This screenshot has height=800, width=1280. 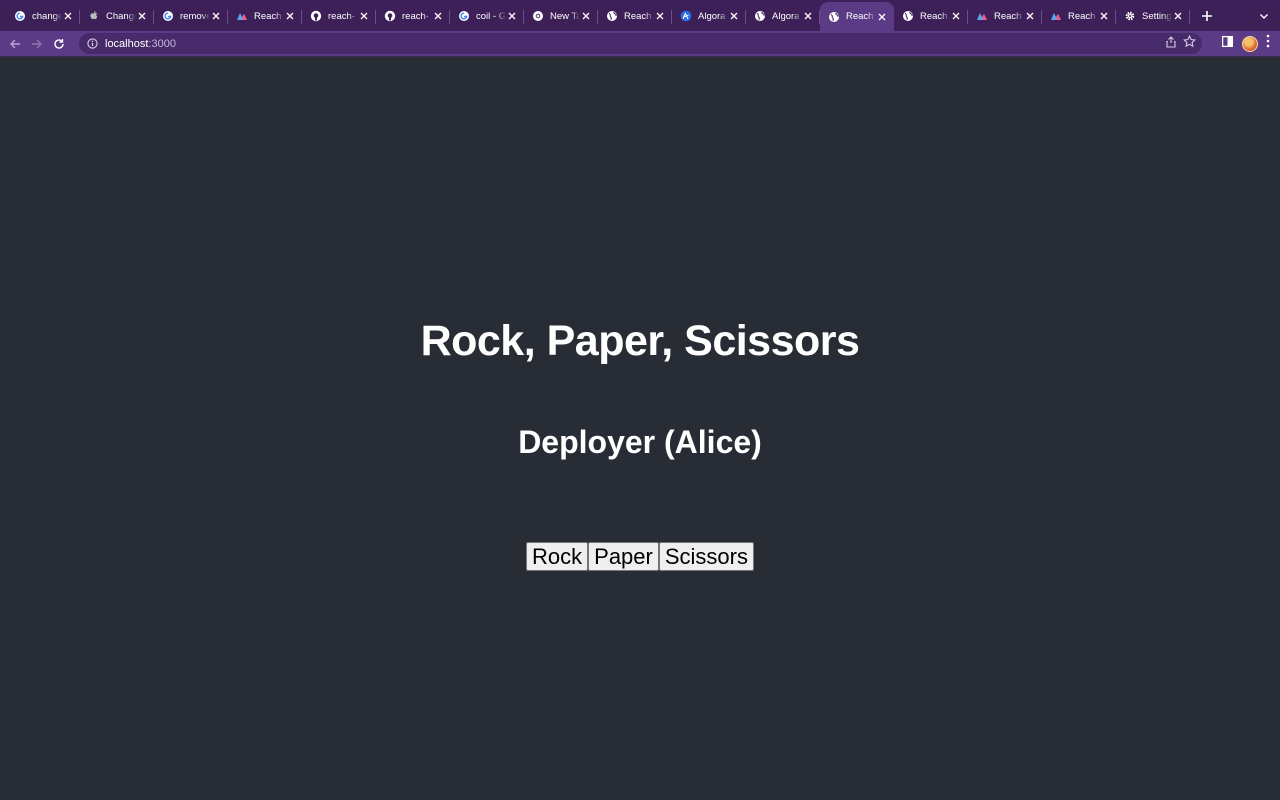 I want to click on back-button, so click(x=15, y=44).